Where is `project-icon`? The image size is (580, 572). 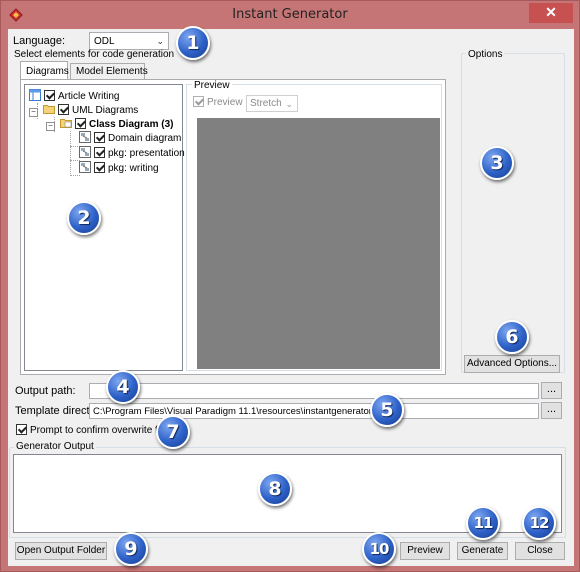 project-icon is located at coordinates (35, 95).